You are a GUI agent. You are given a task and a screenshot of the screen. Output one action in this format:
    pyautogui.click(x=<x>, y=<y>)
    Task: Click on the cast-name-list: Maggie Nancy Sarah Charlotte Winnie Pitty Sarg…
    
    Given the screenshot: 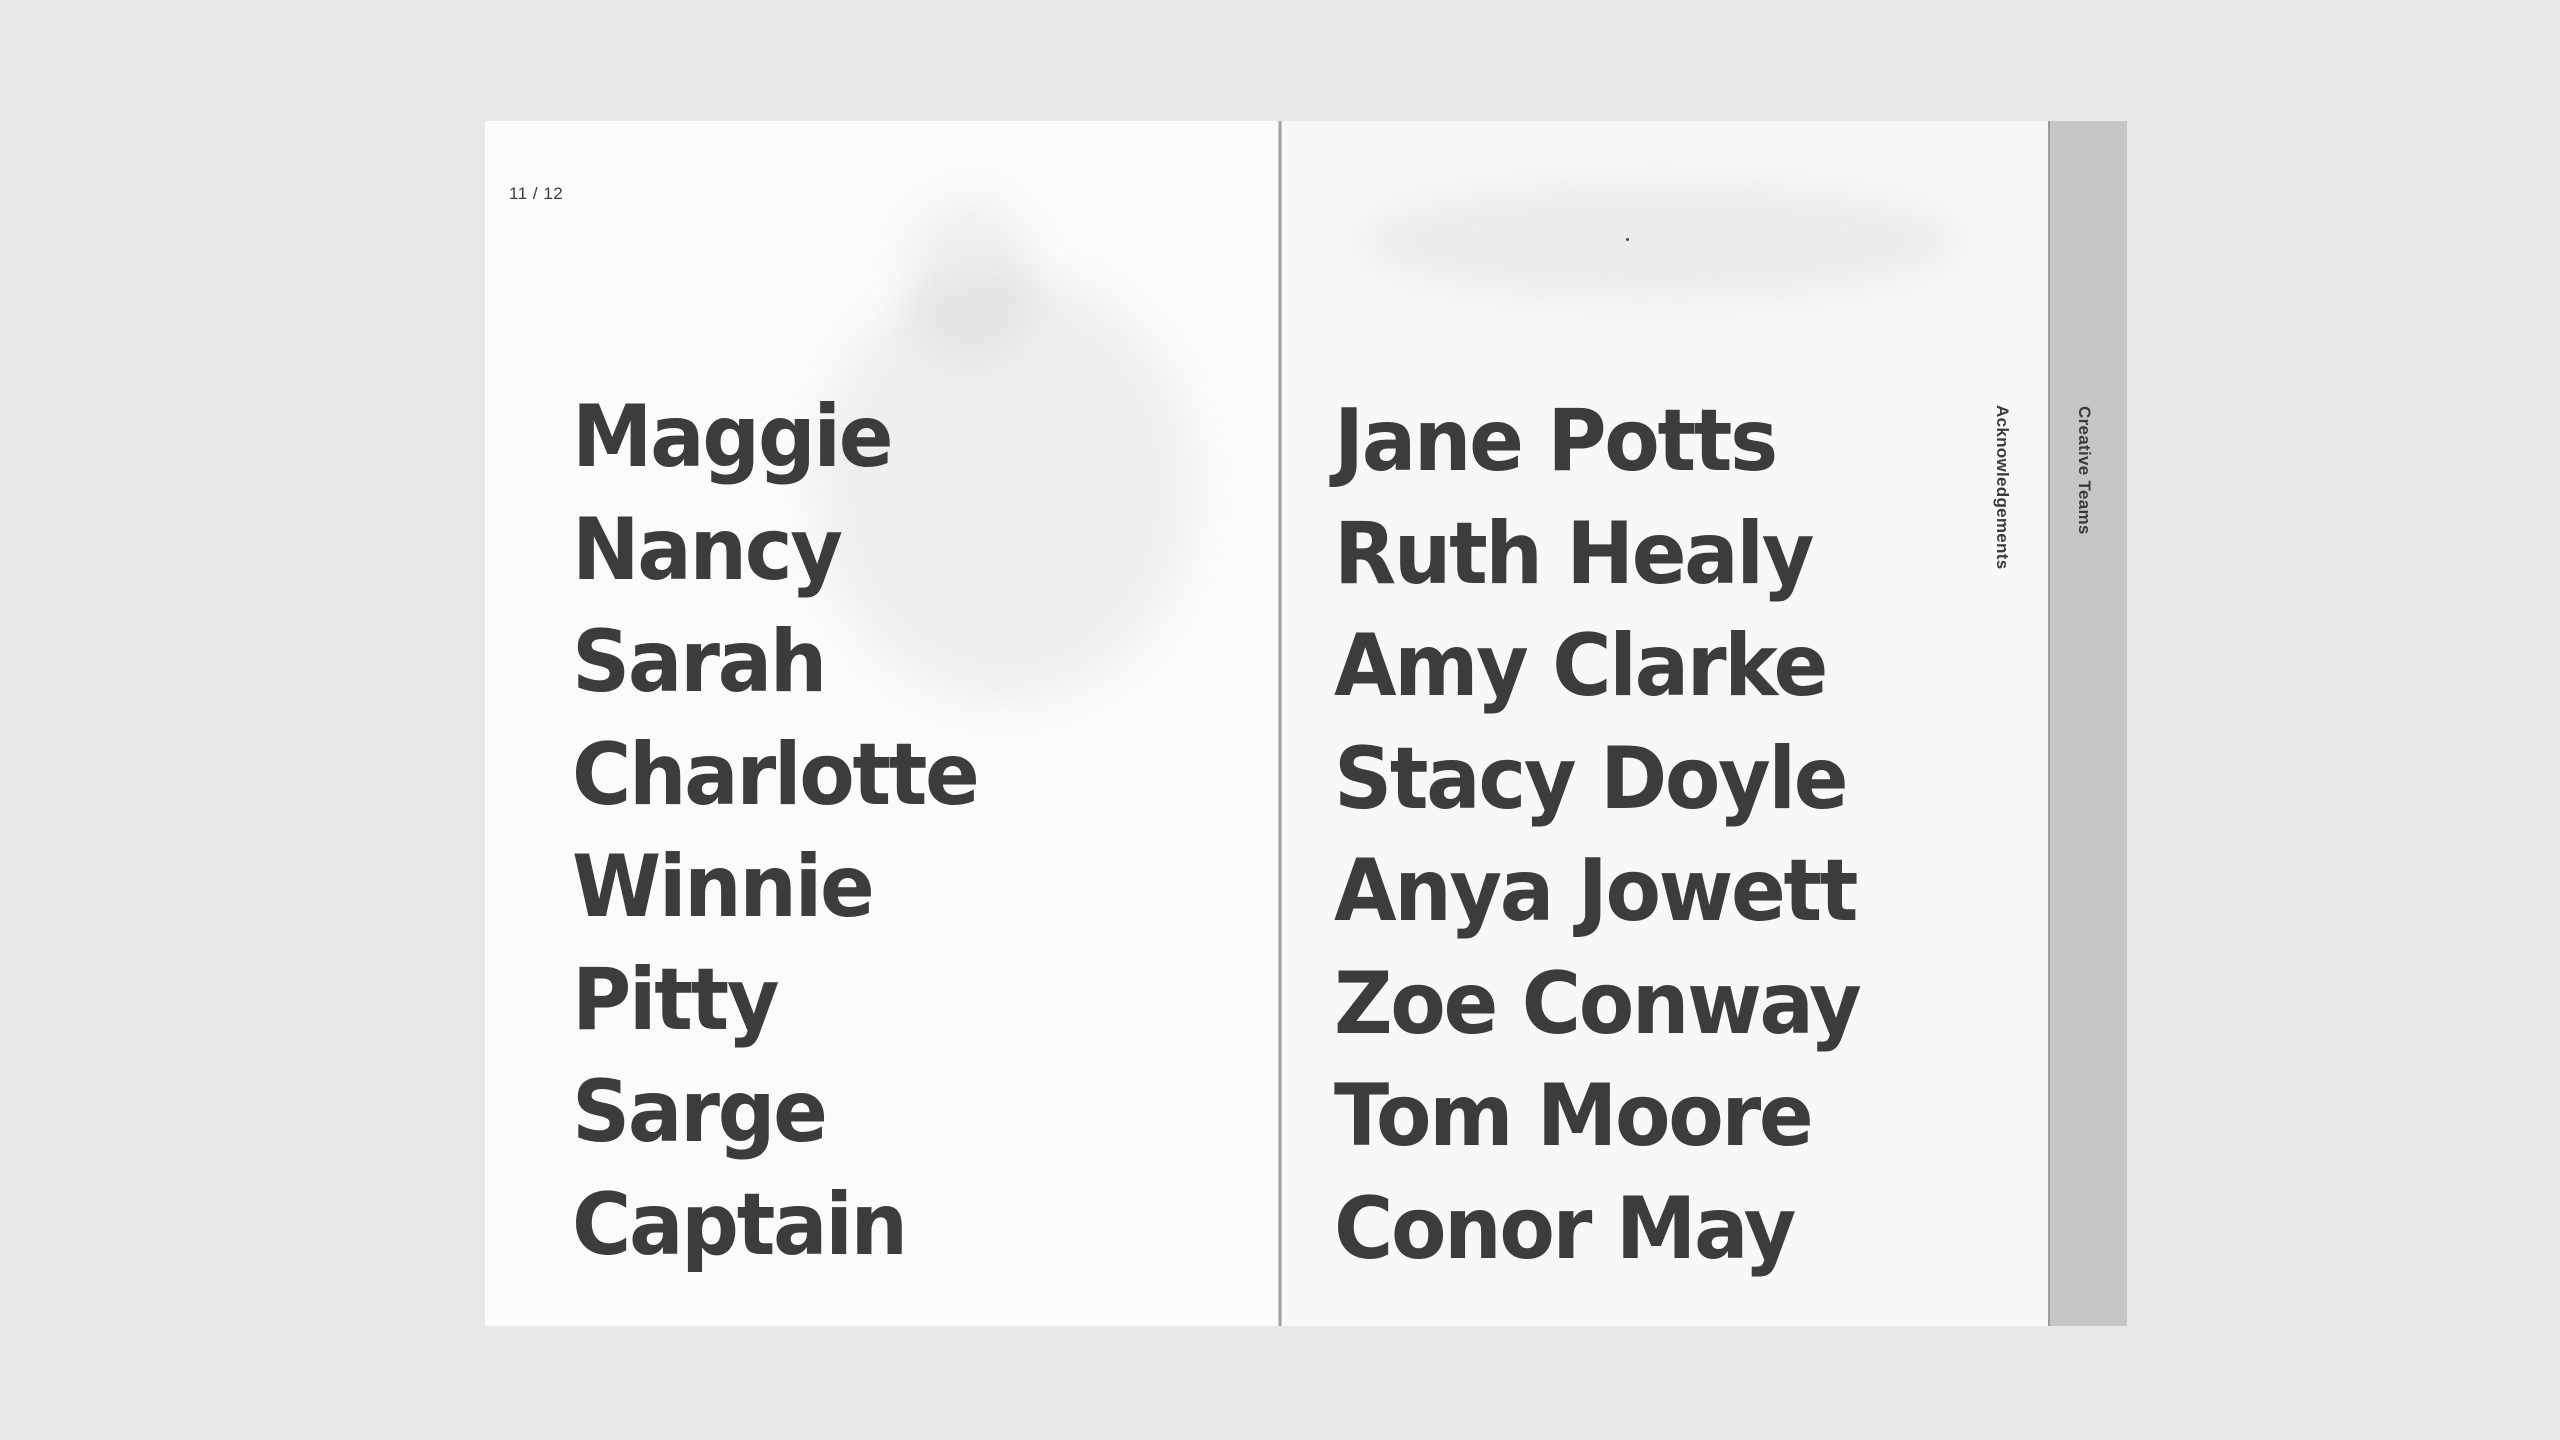 What is the action you would take?
    pyautogui.click(x=787, y=831)
    